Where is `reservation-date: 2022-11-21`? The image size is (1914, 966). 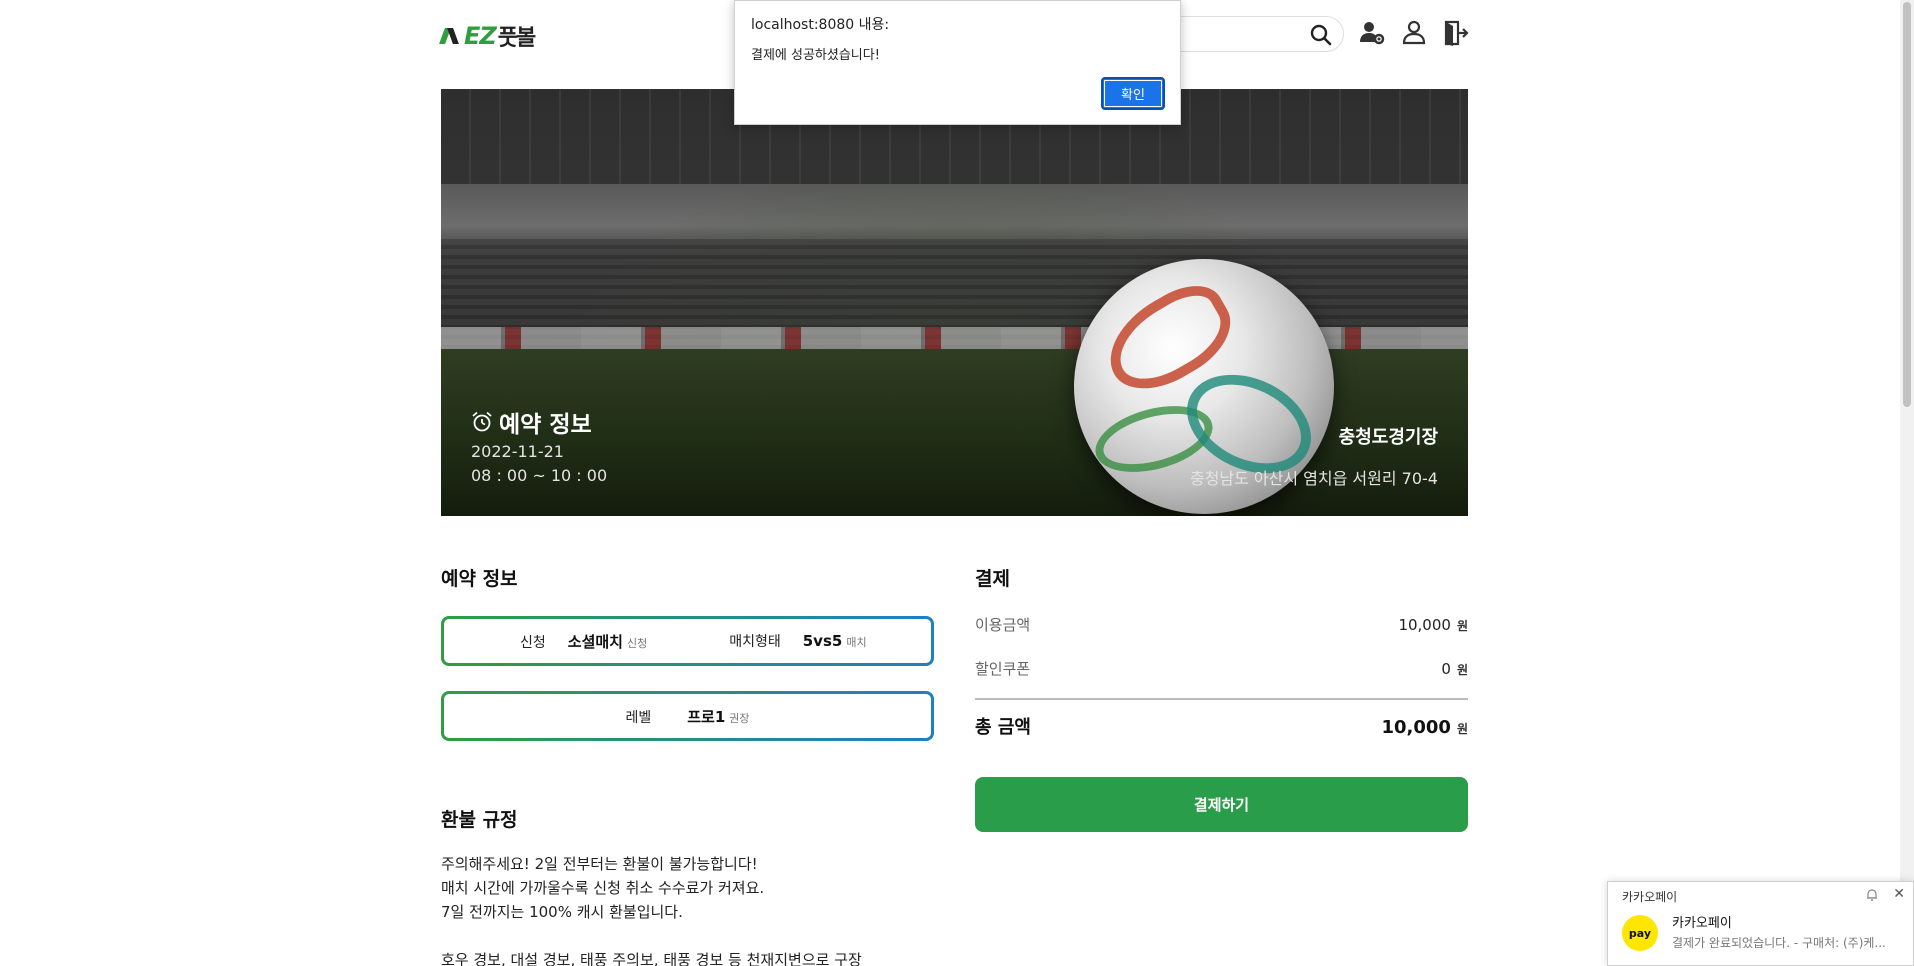
reservation-date: 2022-11-21 is located at coordinates (517, 451).